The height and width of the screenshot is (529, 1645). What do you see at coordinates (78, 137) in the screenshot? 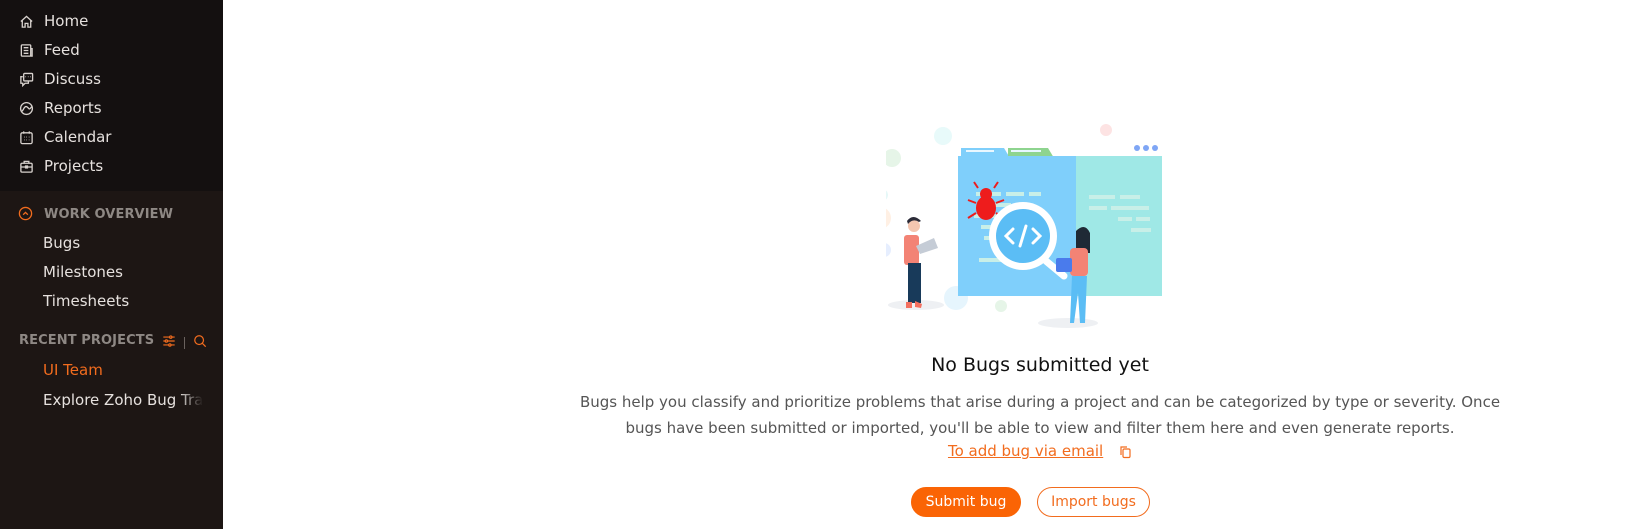
I see `sidebar-item-label: Calendar` at bounding box center [78, 137].